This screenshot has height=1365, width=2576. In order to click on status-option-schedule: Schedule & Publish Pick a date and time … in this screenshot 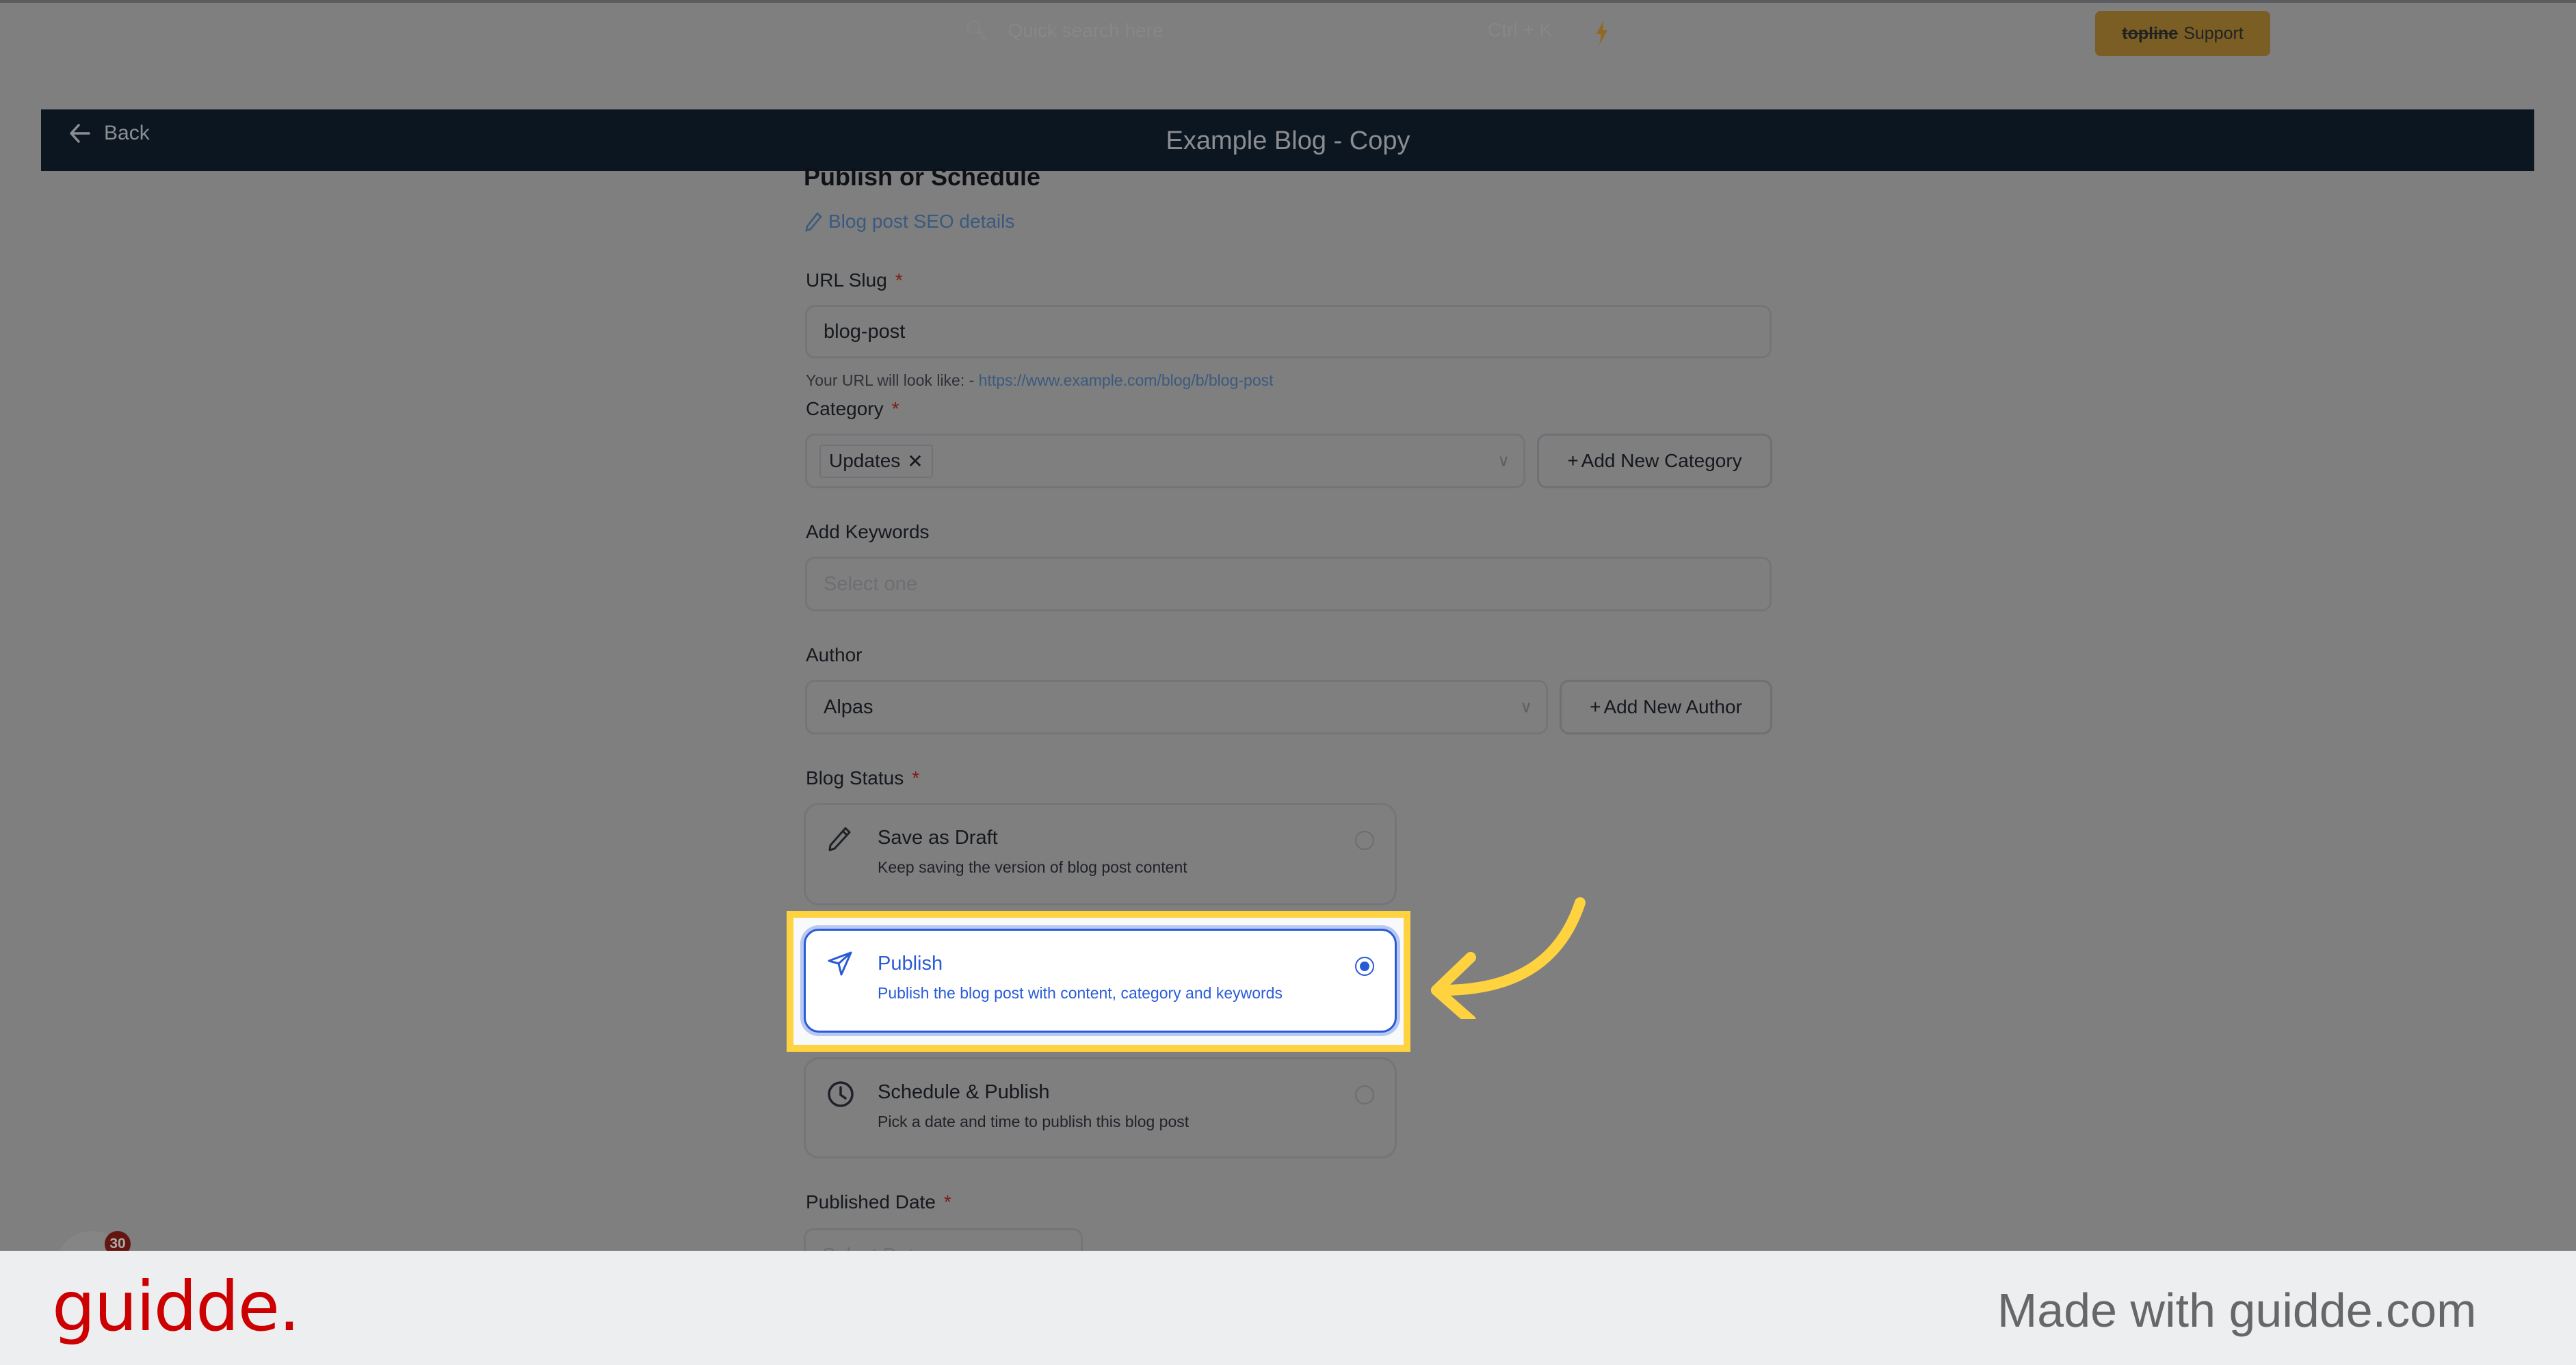, I will do `click(1100, 1107)`.